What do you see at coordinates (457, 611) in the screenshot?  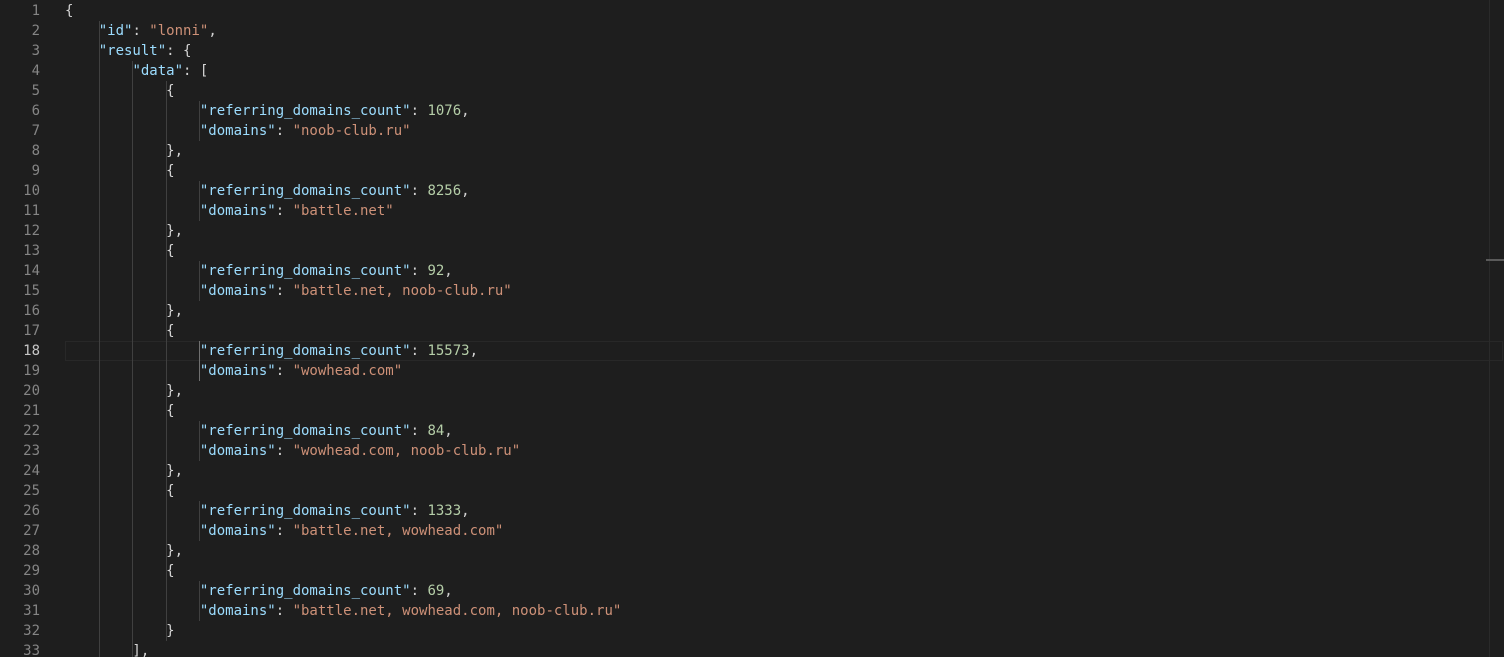 I see `json-string: "battle.net, wowhead.com, noob-club.ru"` at bounding box center [457, 611].